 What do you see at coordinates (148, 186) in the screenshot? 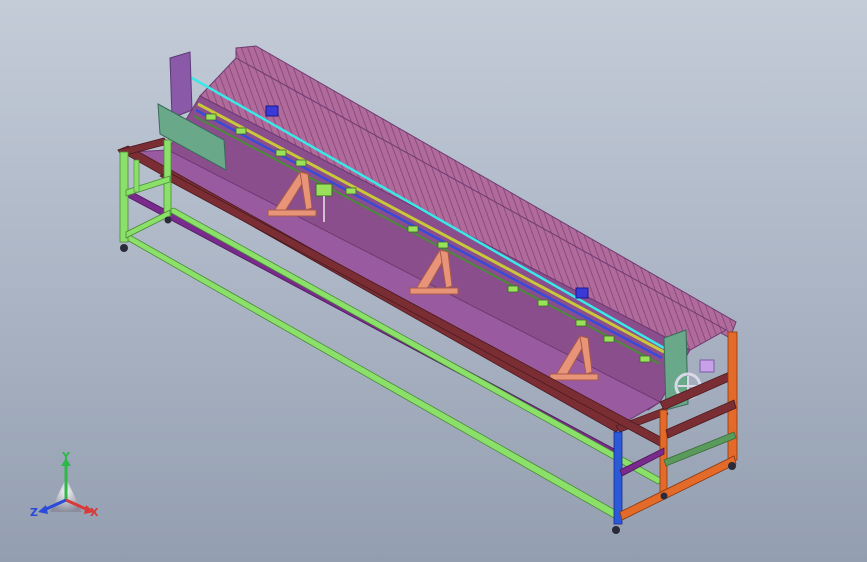
I see `left-end-cross` at bounding box center [148, 186].